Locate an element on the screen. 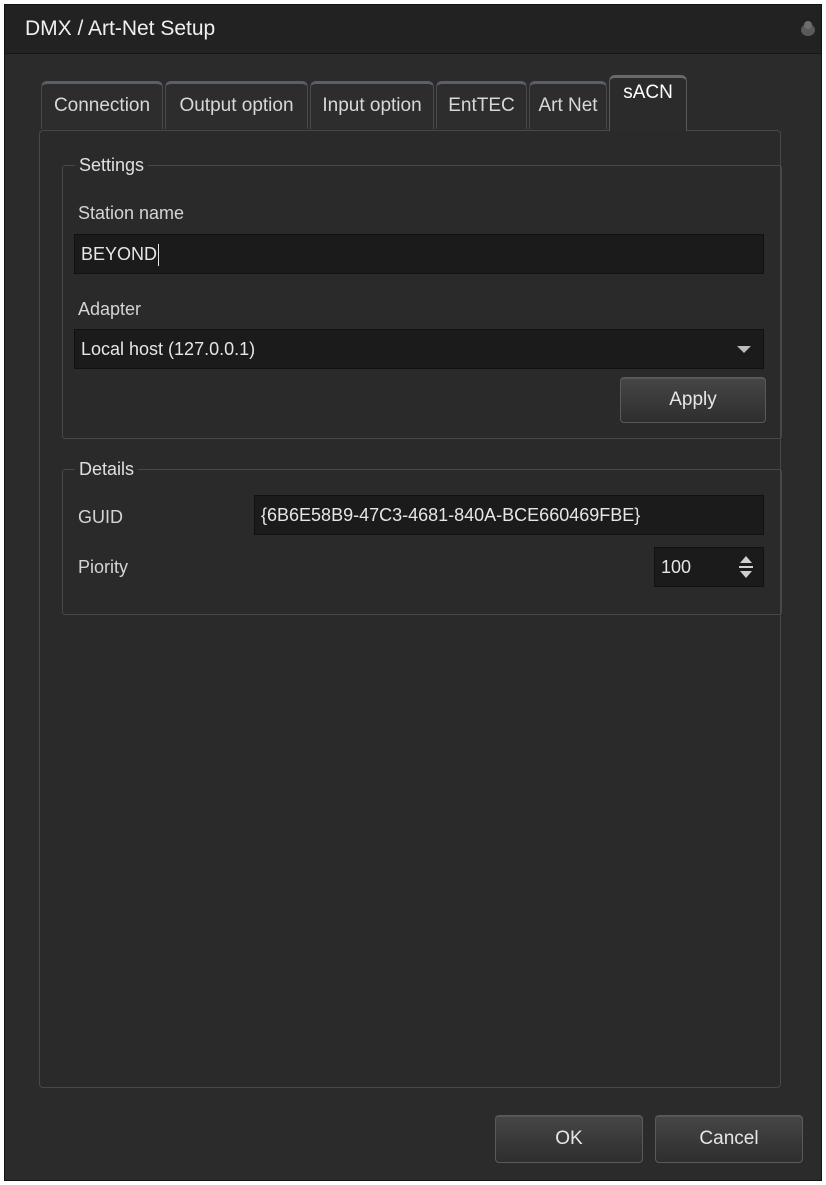 Image resolution: width=826 pixels, height=1185 pixels. apply-button: Apply is located at coordinates (693, 400).